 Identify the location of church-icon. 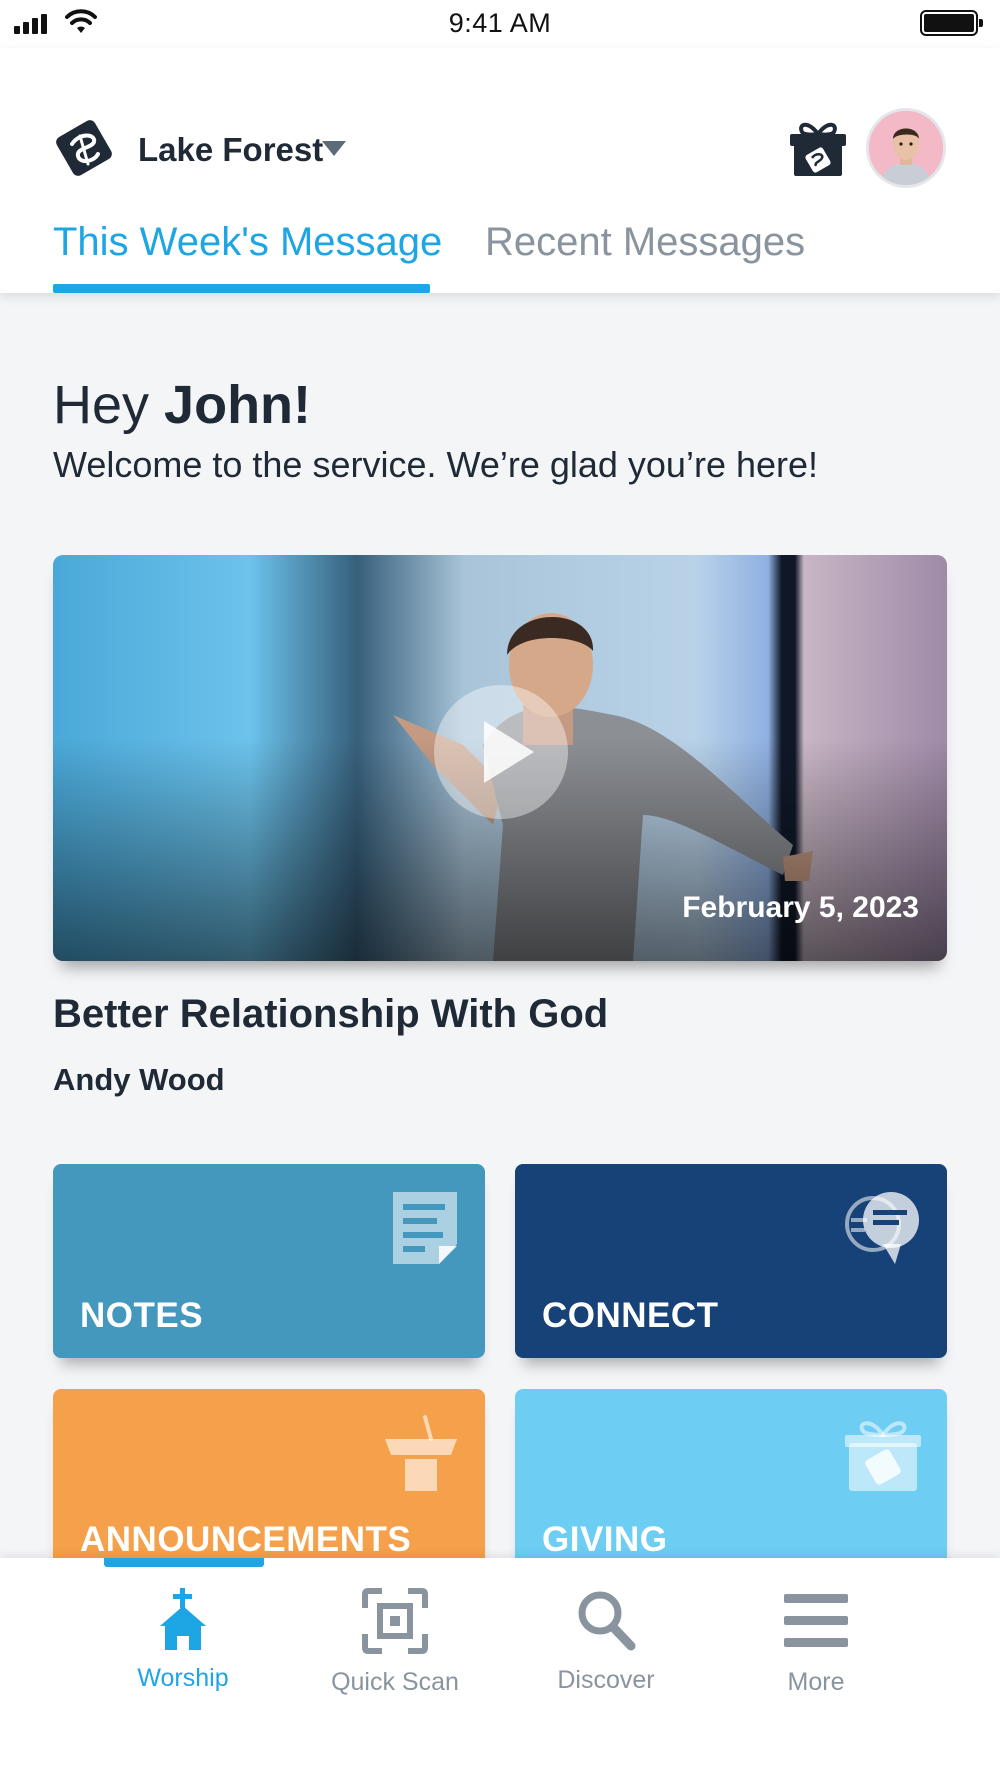
(183, 1619).